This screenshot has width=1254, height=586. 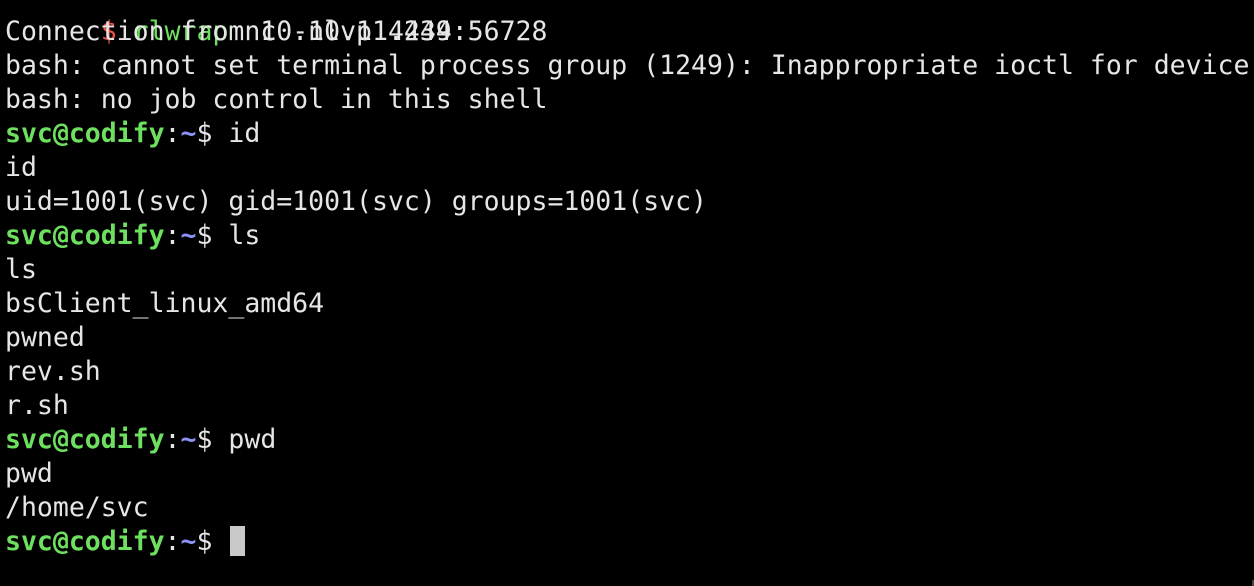 I want to click on local-prompt-line: $ rlwrap nc -nlvp 4444, so click(x=627, y=23).